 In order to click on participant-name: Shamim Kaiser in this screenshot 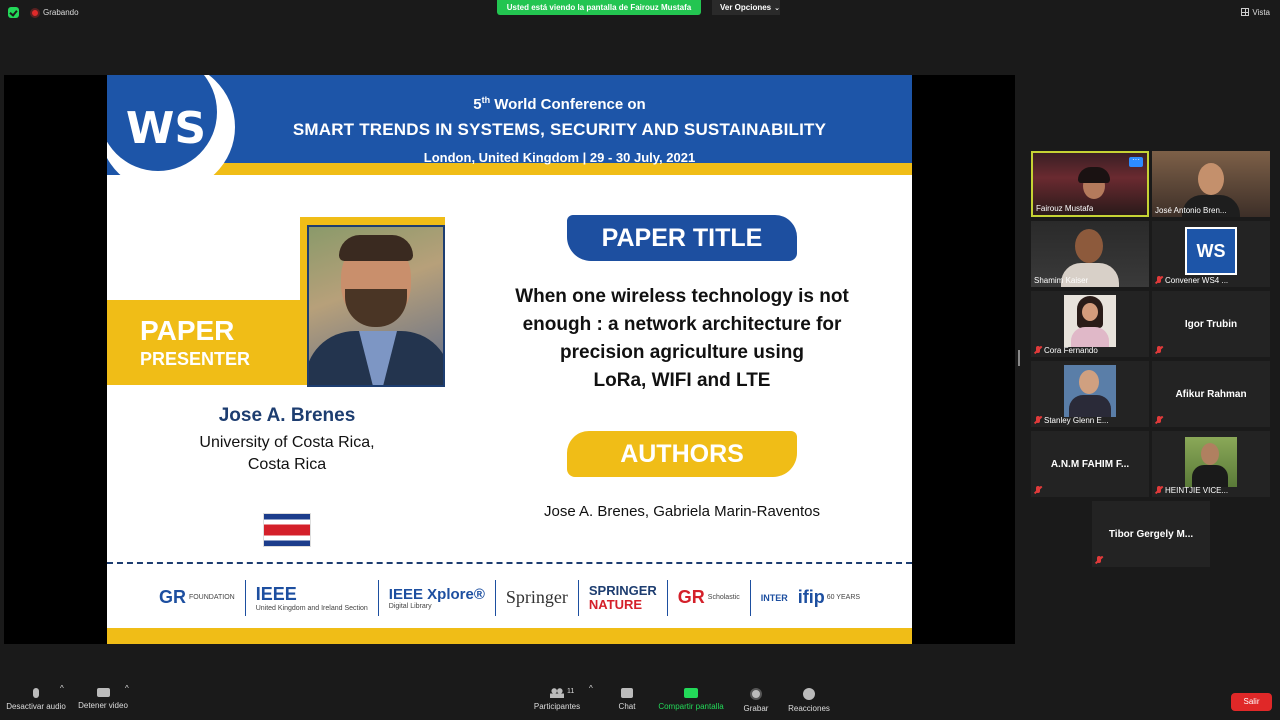, I will do `click(1061, 280)`.